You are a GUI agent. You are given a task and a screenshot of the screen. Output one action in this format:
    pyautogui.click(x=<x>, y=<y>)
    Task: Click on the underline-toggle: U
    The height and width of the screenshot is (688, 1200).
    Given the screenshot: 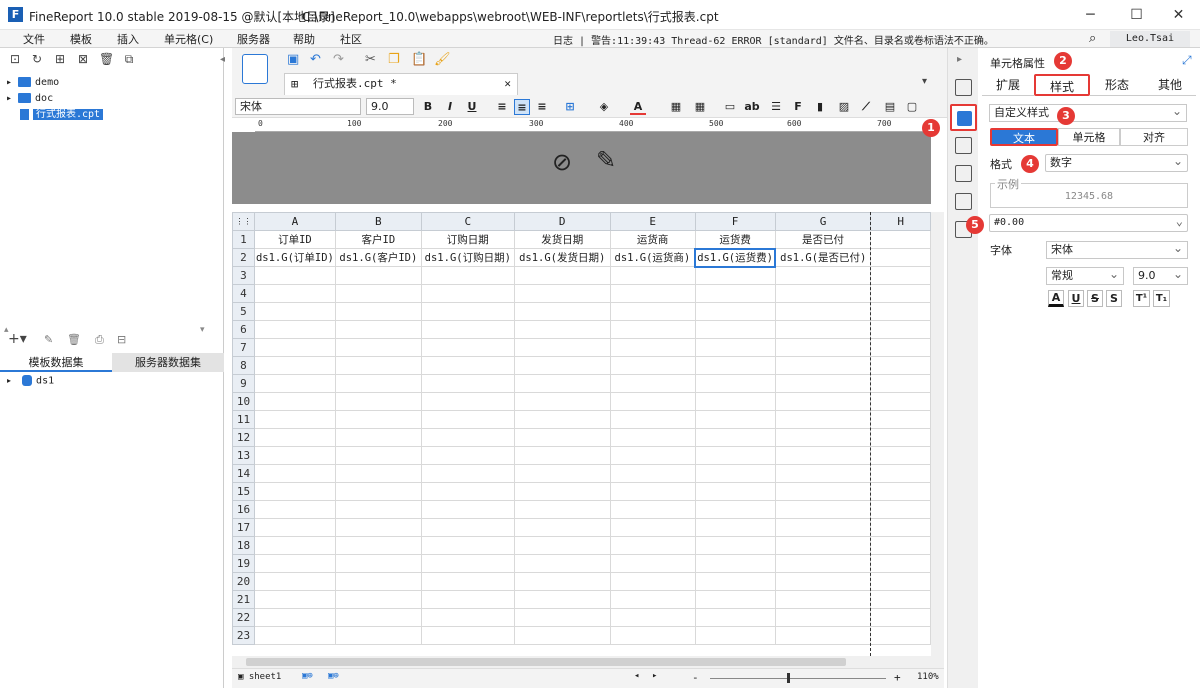 What is the action you would take?
    pyautogui.click(x=1076, y=298)
    